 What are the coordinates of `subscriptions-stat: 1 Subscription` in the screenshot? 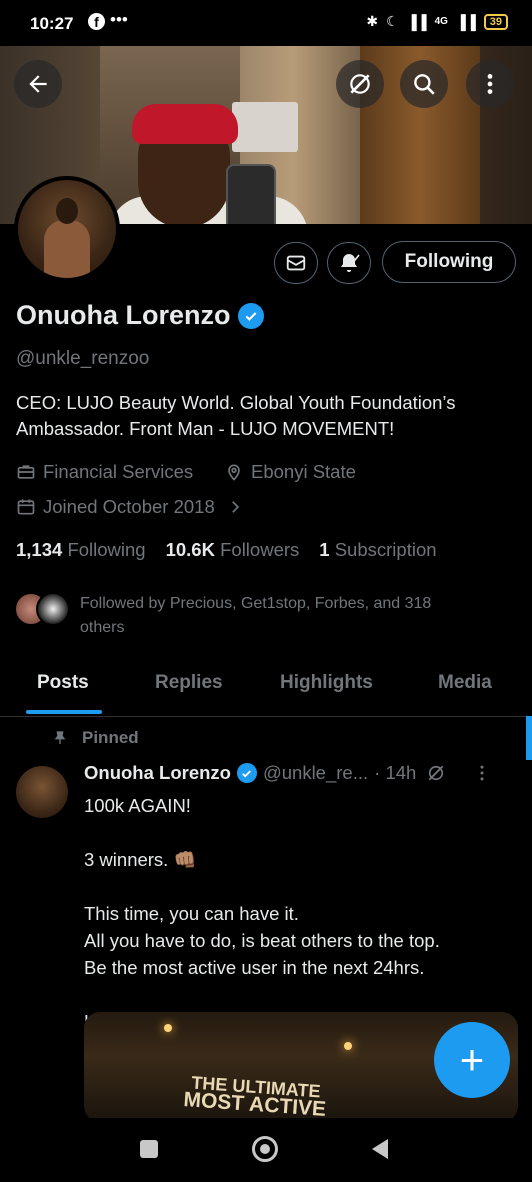 It's located at (377, 550).